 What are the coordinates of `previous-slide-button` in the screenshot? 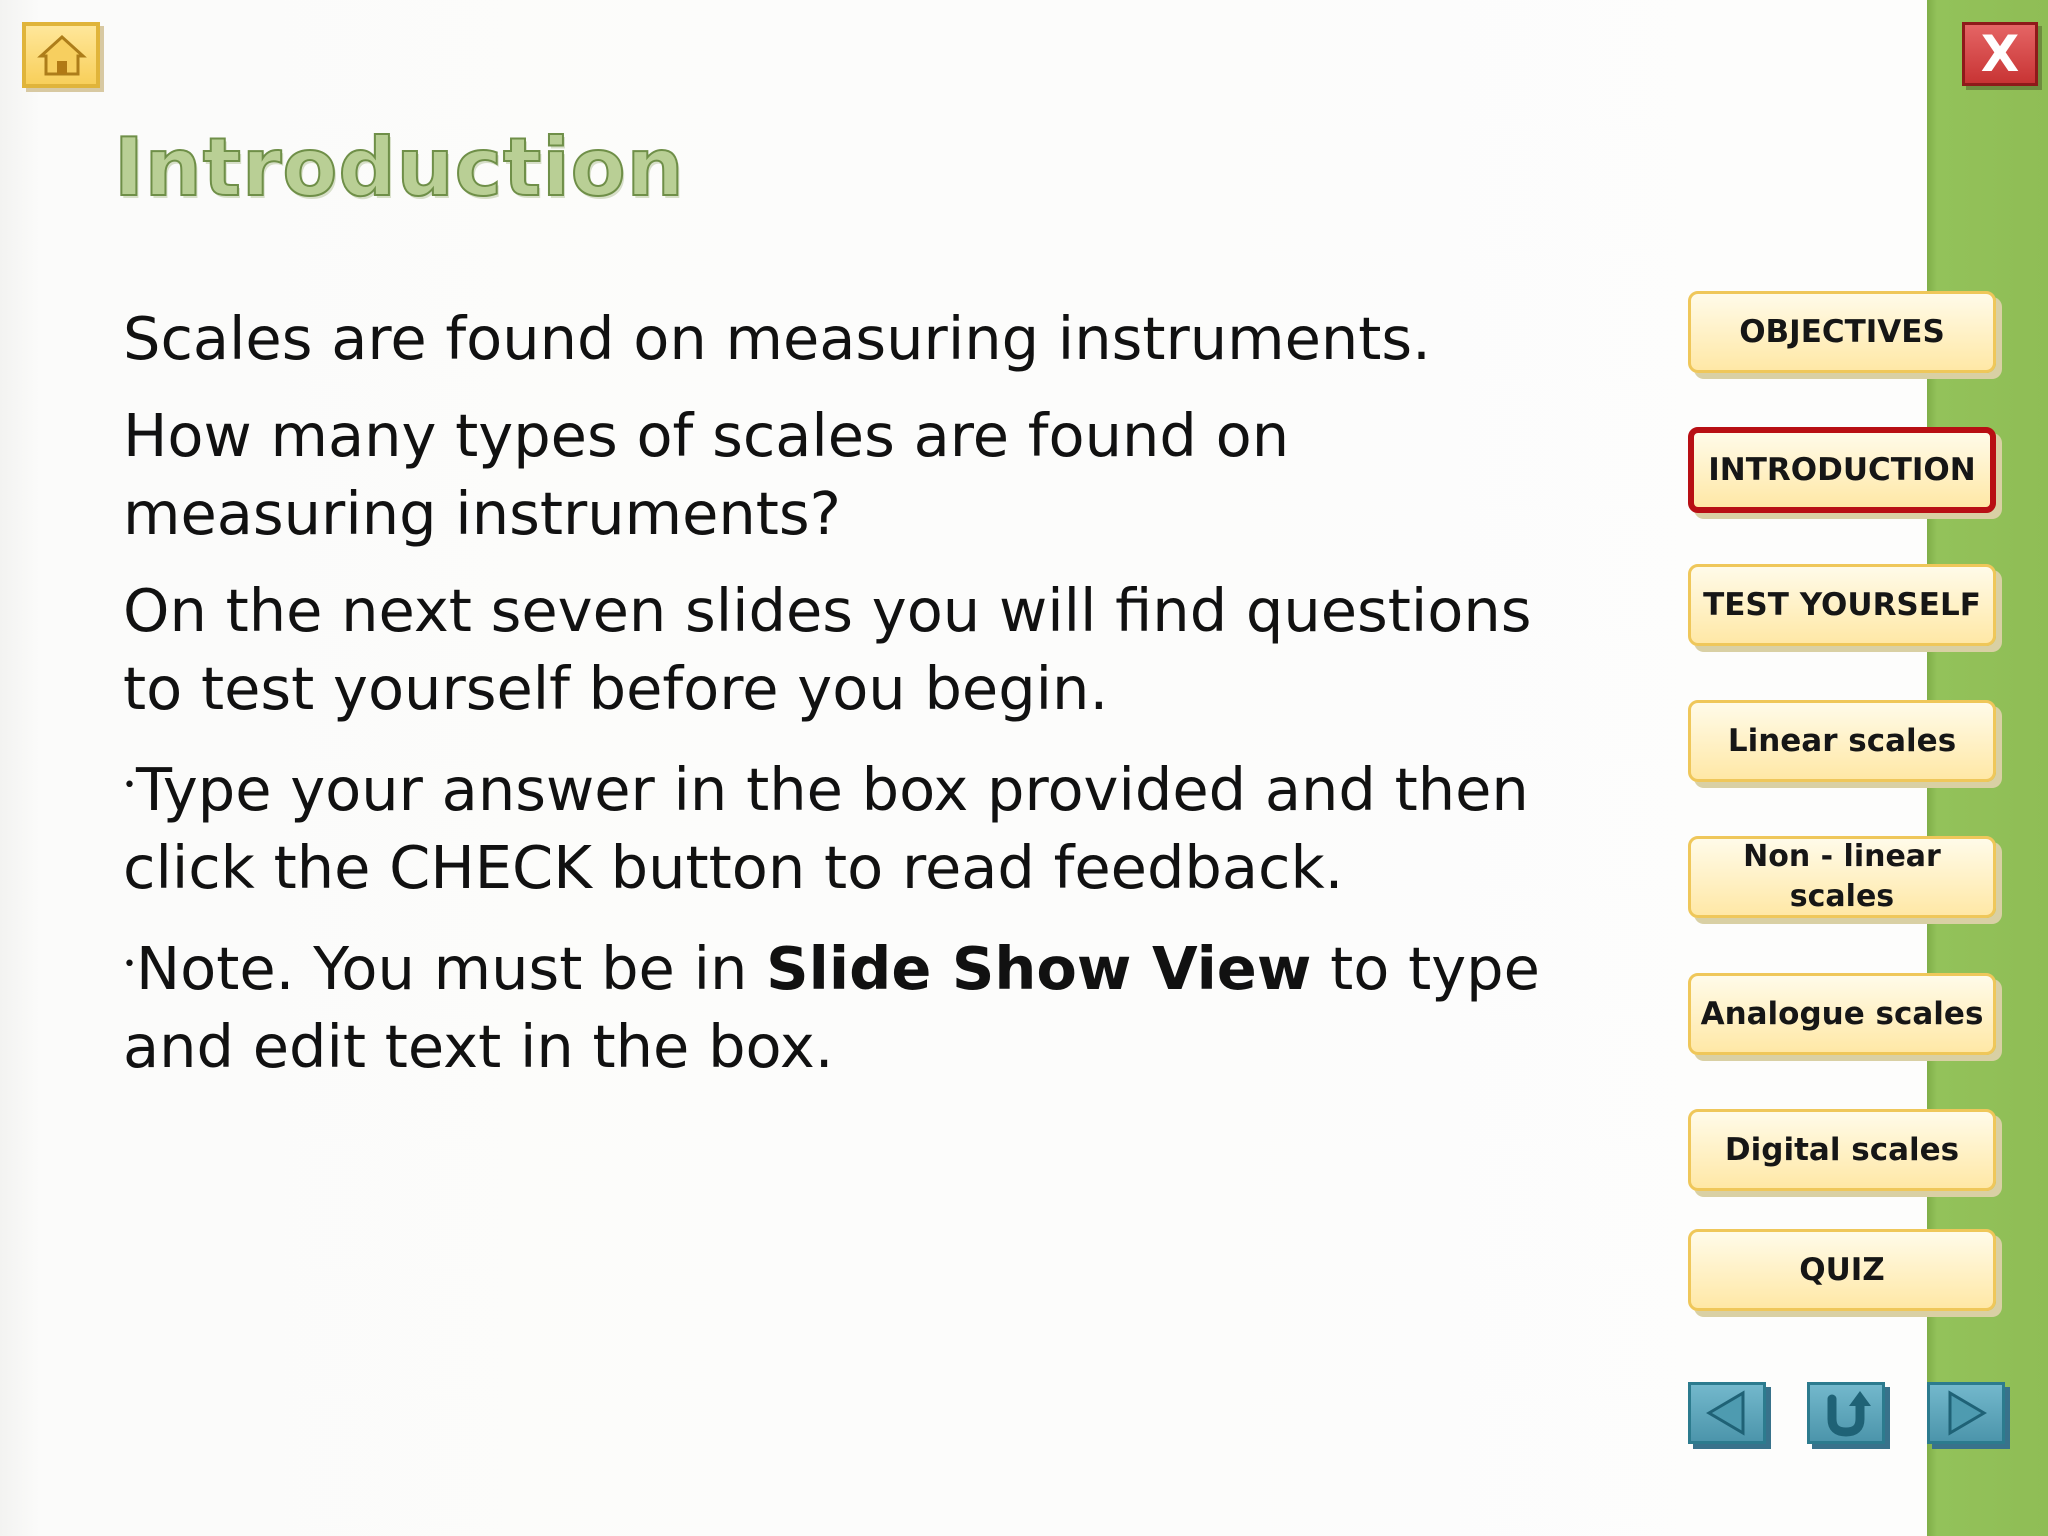 It's located at (1727, 1413).